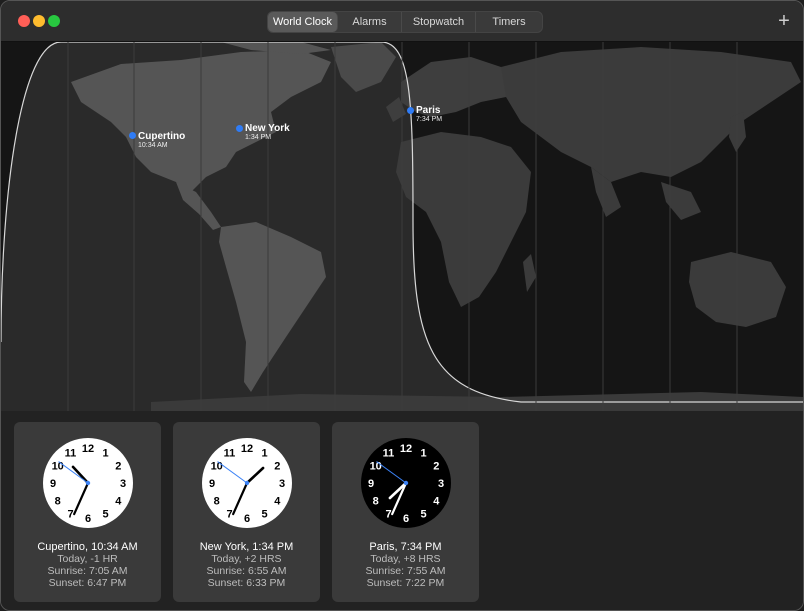 The image size is (804, 611). Describe the element at coordinates (246, 571) in the screenshot. I see `clock-card-sunrise: Sunrise: 6:55 AM` at that location.